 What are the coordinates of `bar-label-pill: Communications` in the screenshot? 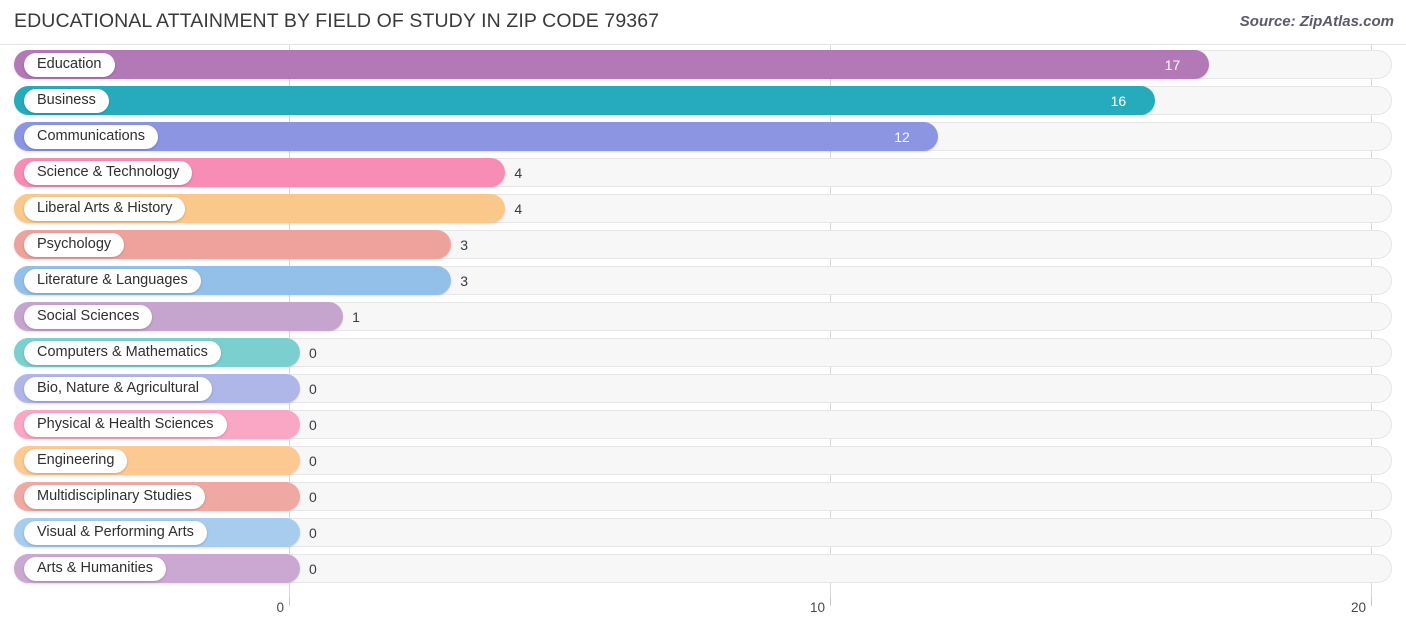 It's located at (91, 136).